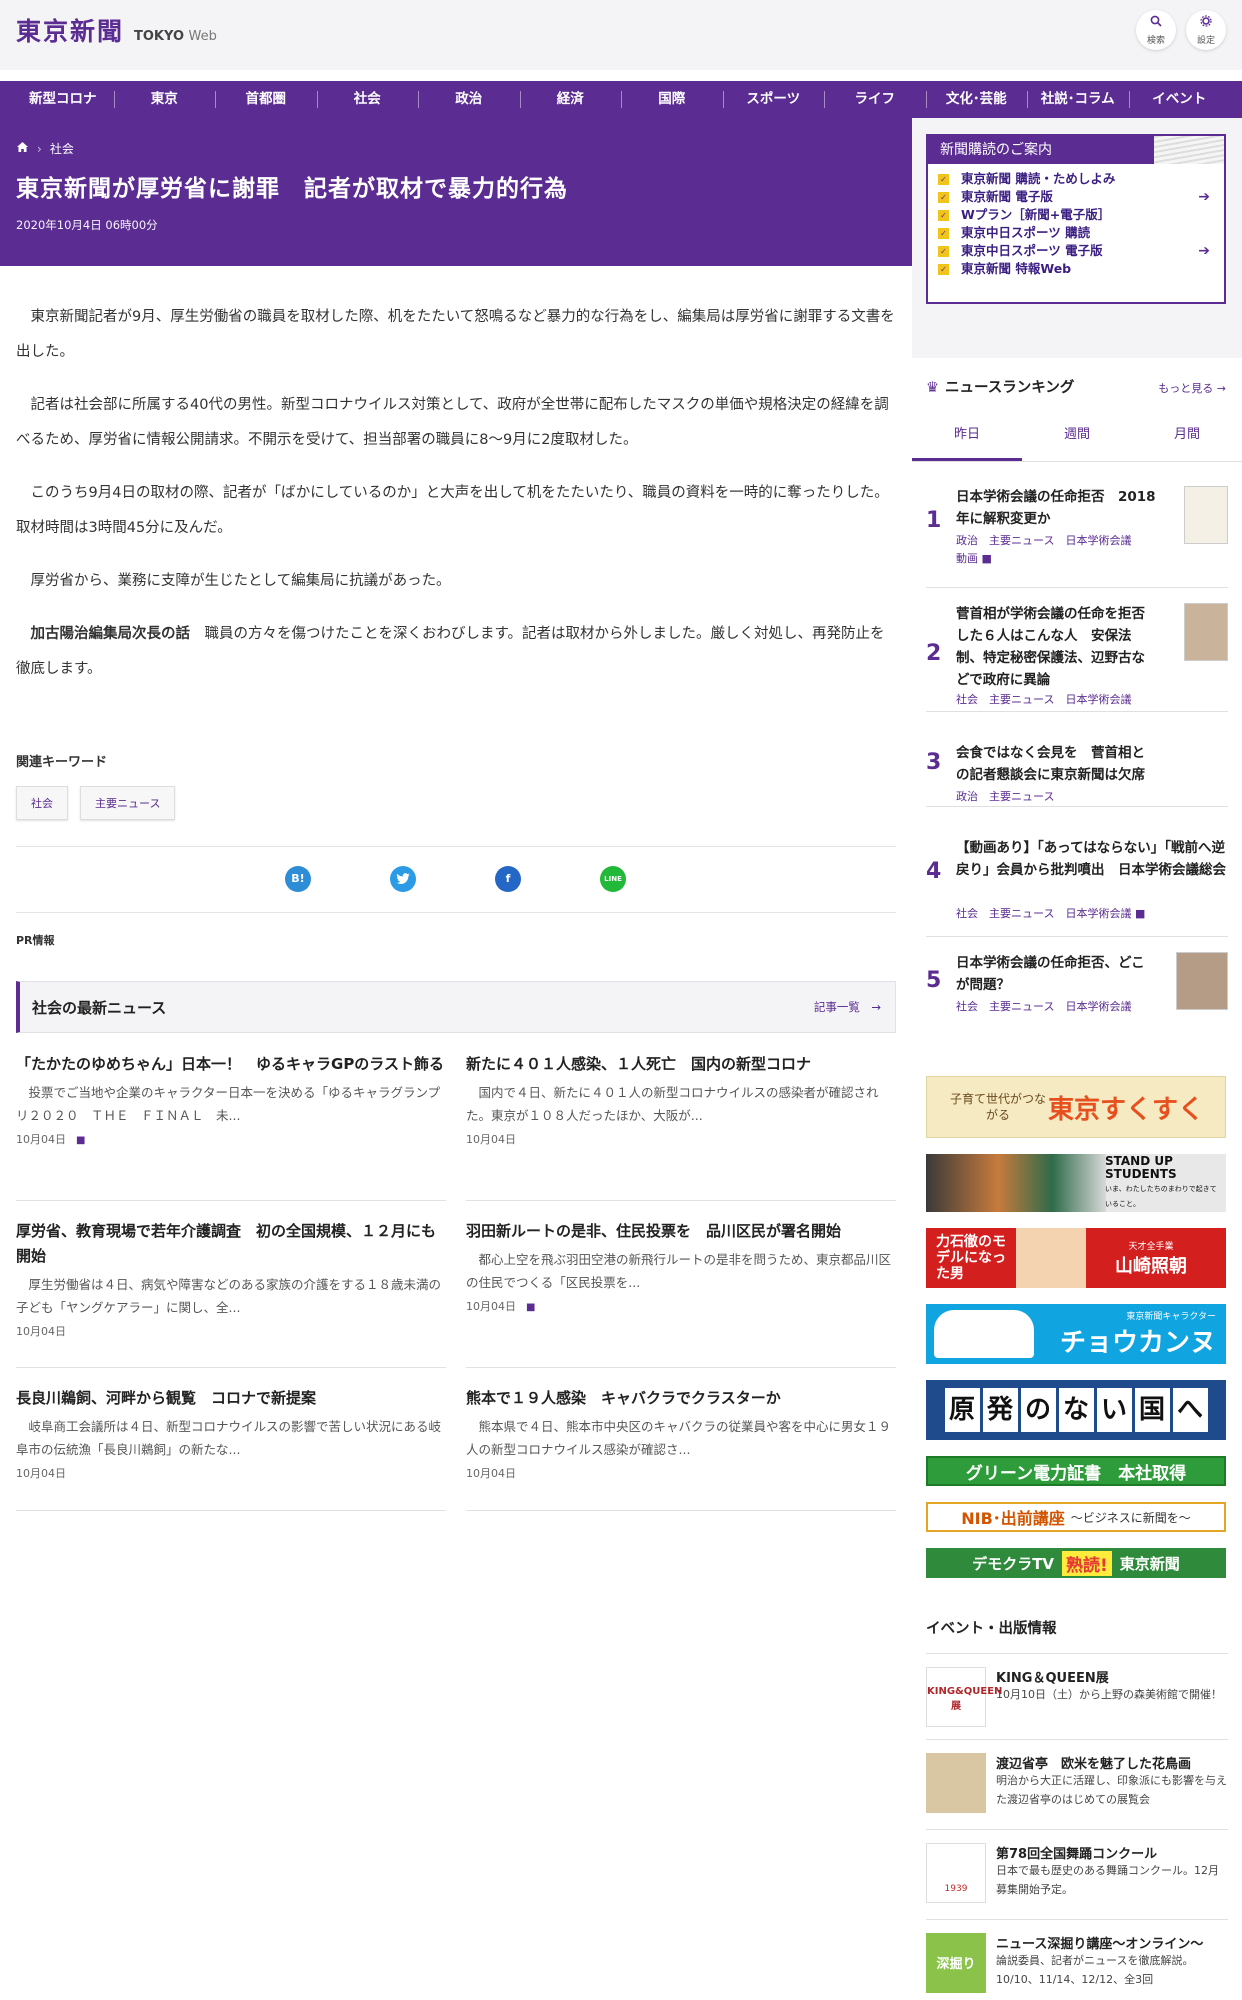 Image resolution: width=1242 pixels, height=2000 pixels. I want to click on event-text: 明治から大正に活躍し、印象派にも影響を与えた渡辺省亭のはじめての展覧会, so click(1111, 1790).